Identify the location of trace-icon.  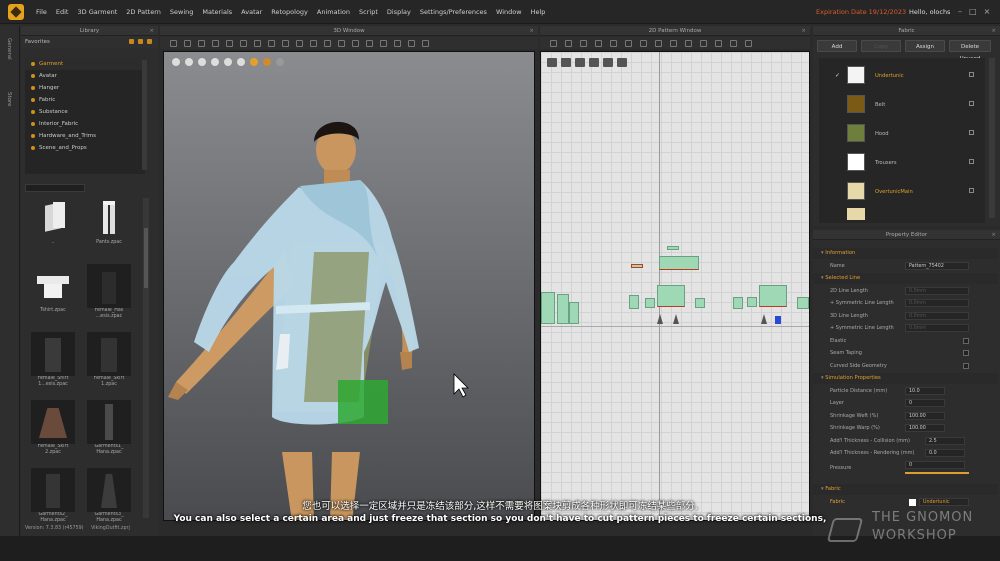
(748, 43).